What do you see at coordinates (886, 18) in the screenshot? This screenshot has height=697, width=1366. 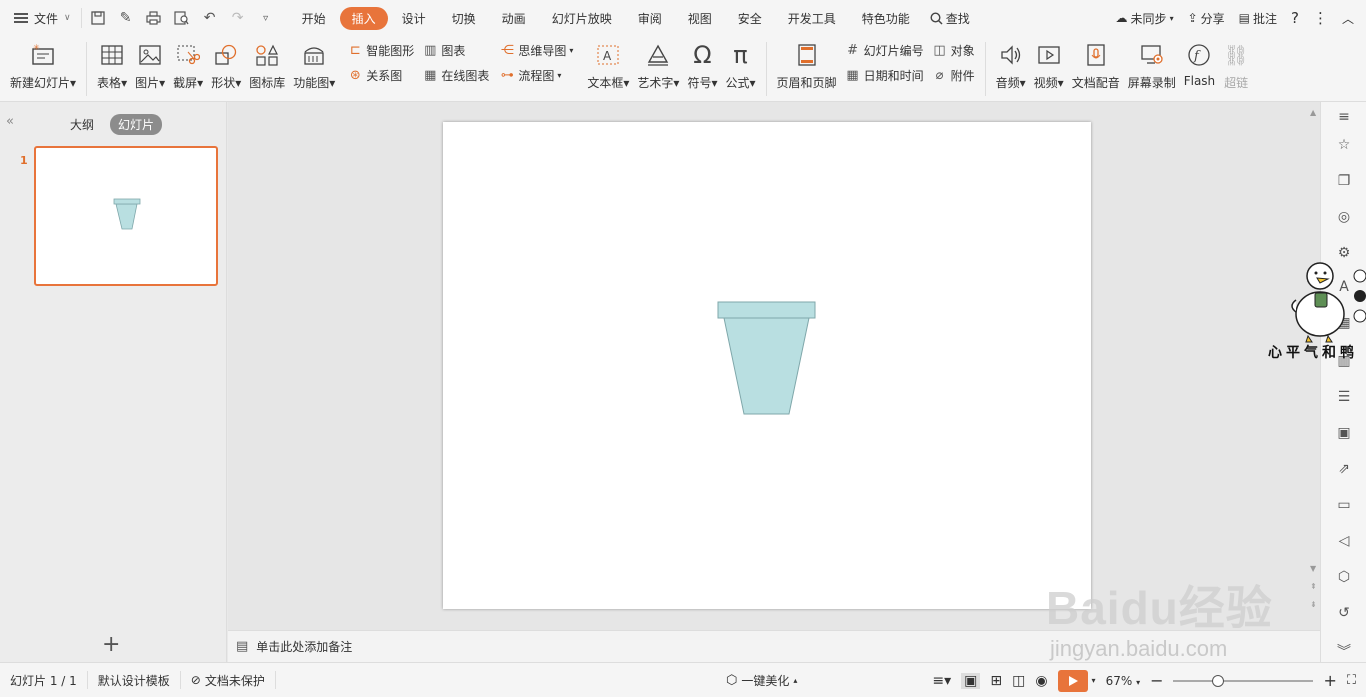 I see `tab-10: 特色功能` at bounding box center [886, 18].